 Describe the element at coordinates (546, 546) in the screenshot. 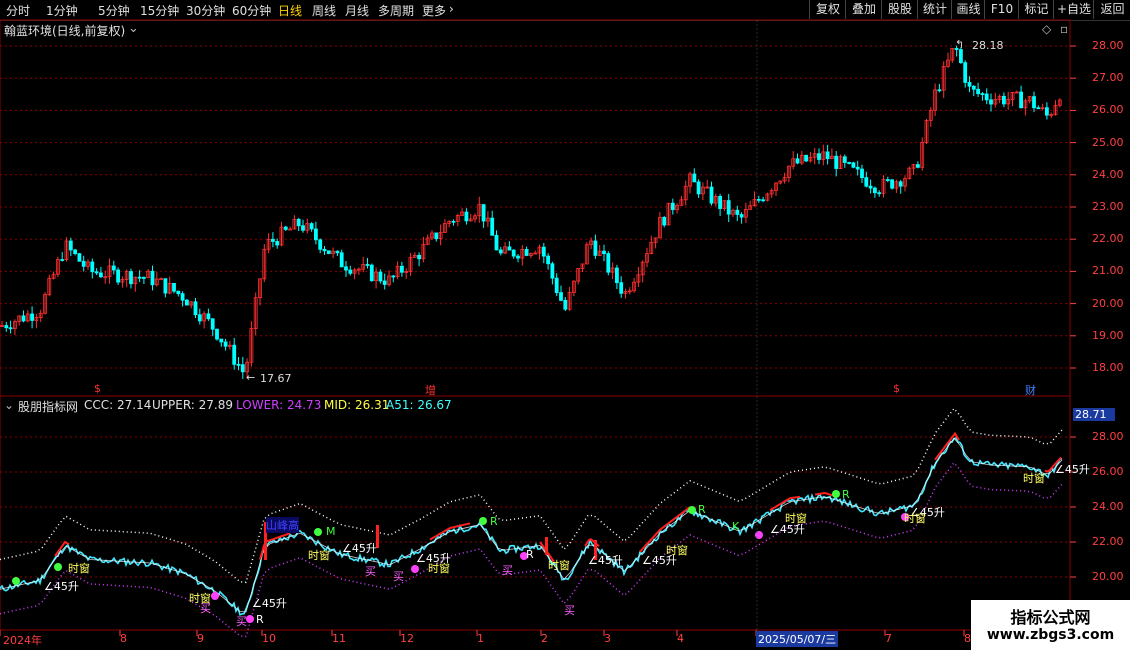

I see `spike-bar` at that location.